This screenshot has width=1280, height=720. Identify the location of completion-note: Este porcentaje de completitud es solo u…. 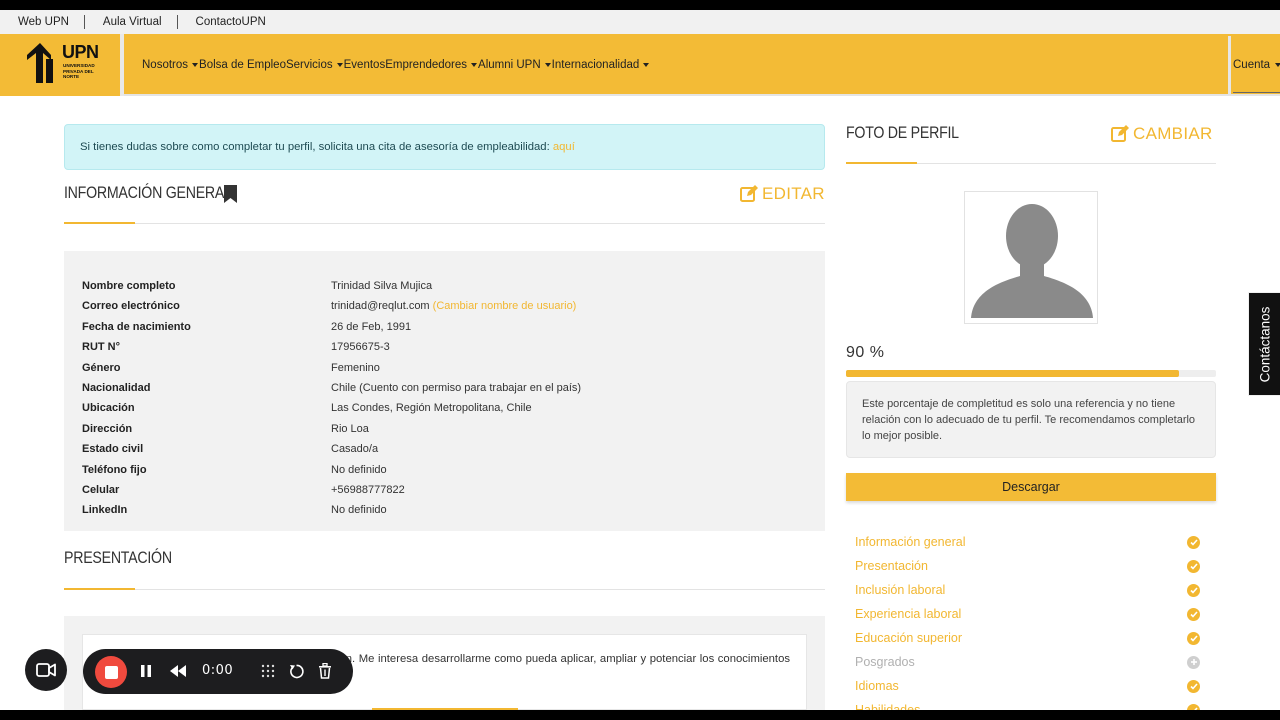
(1031, 419).